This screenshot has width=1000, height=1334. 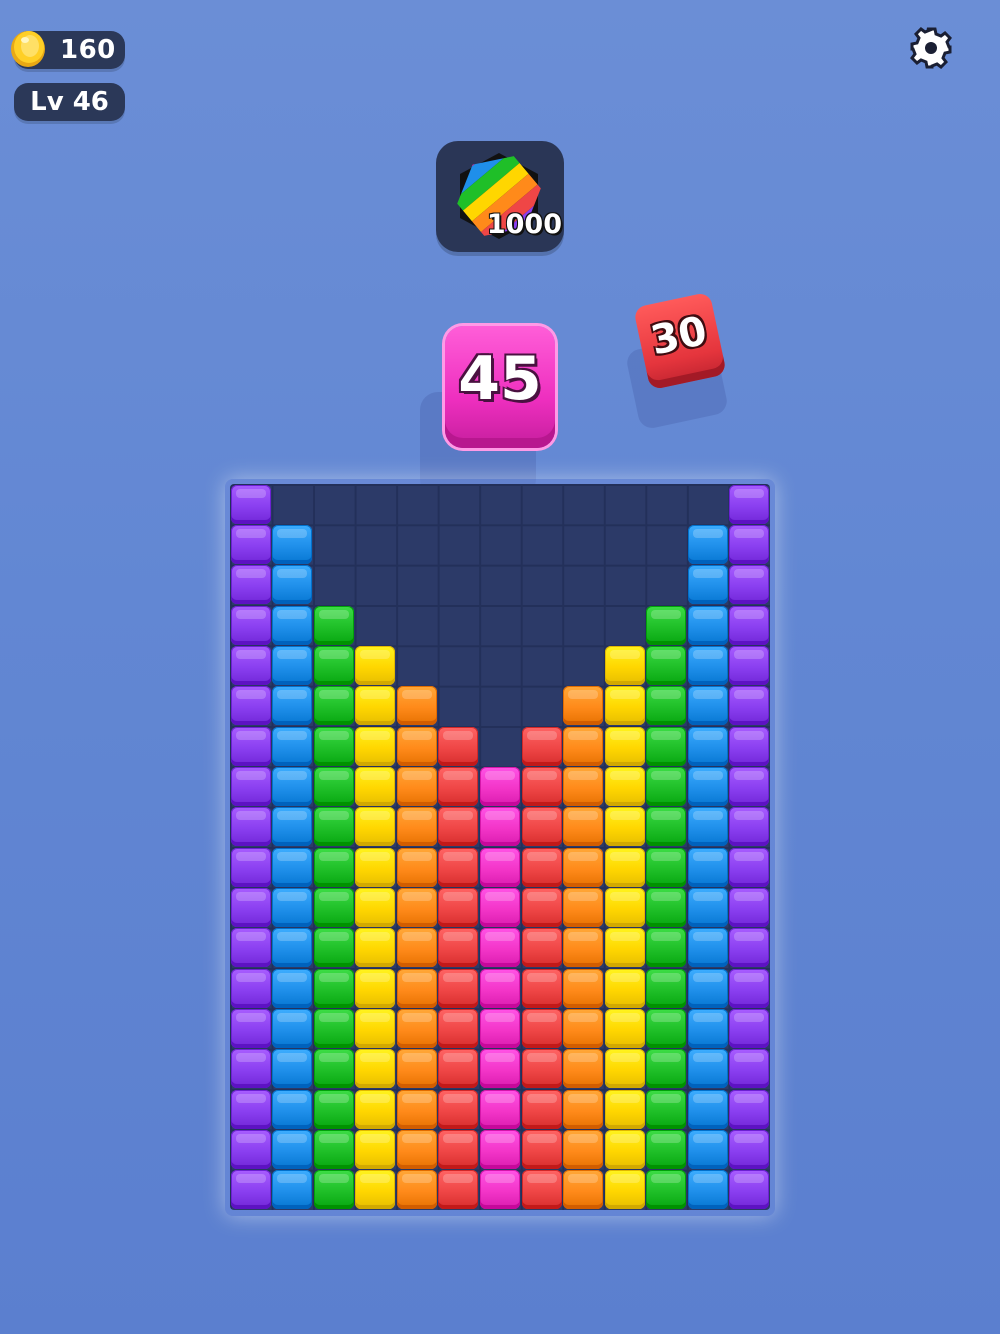 What do you see at coordinates (680, 341) in the screenshot?
I see `next-block: 30` at bounding box center [680, 341].